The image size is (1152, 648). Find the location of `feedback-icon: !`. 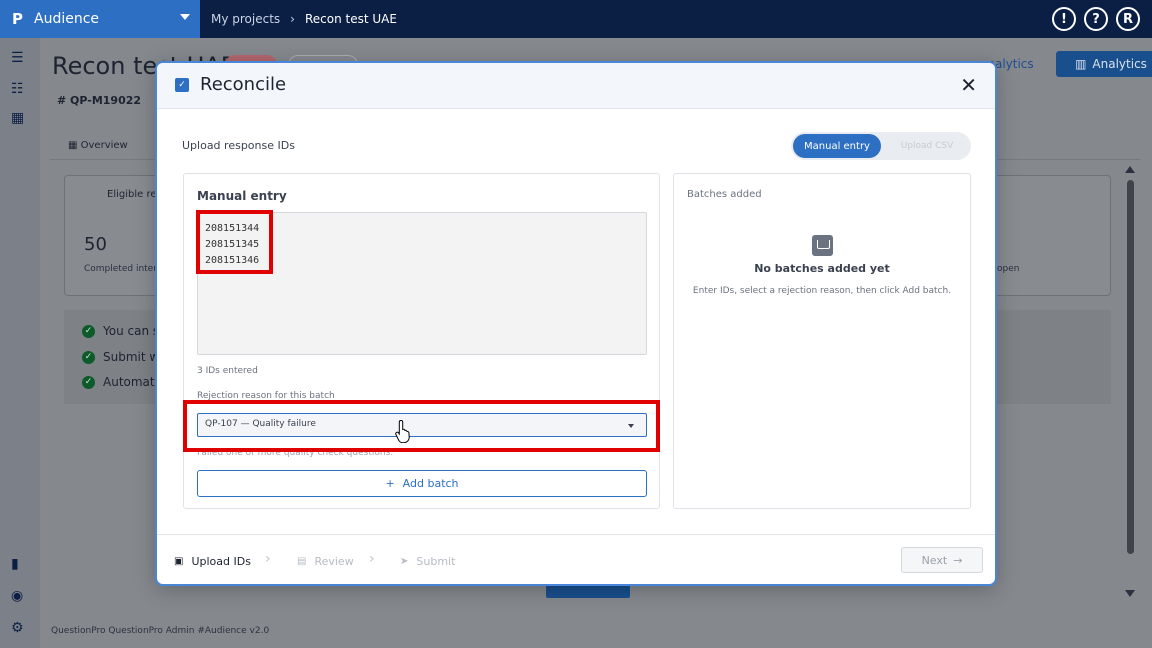

feedback-icon: ! is located at coordinates (1064, 19).